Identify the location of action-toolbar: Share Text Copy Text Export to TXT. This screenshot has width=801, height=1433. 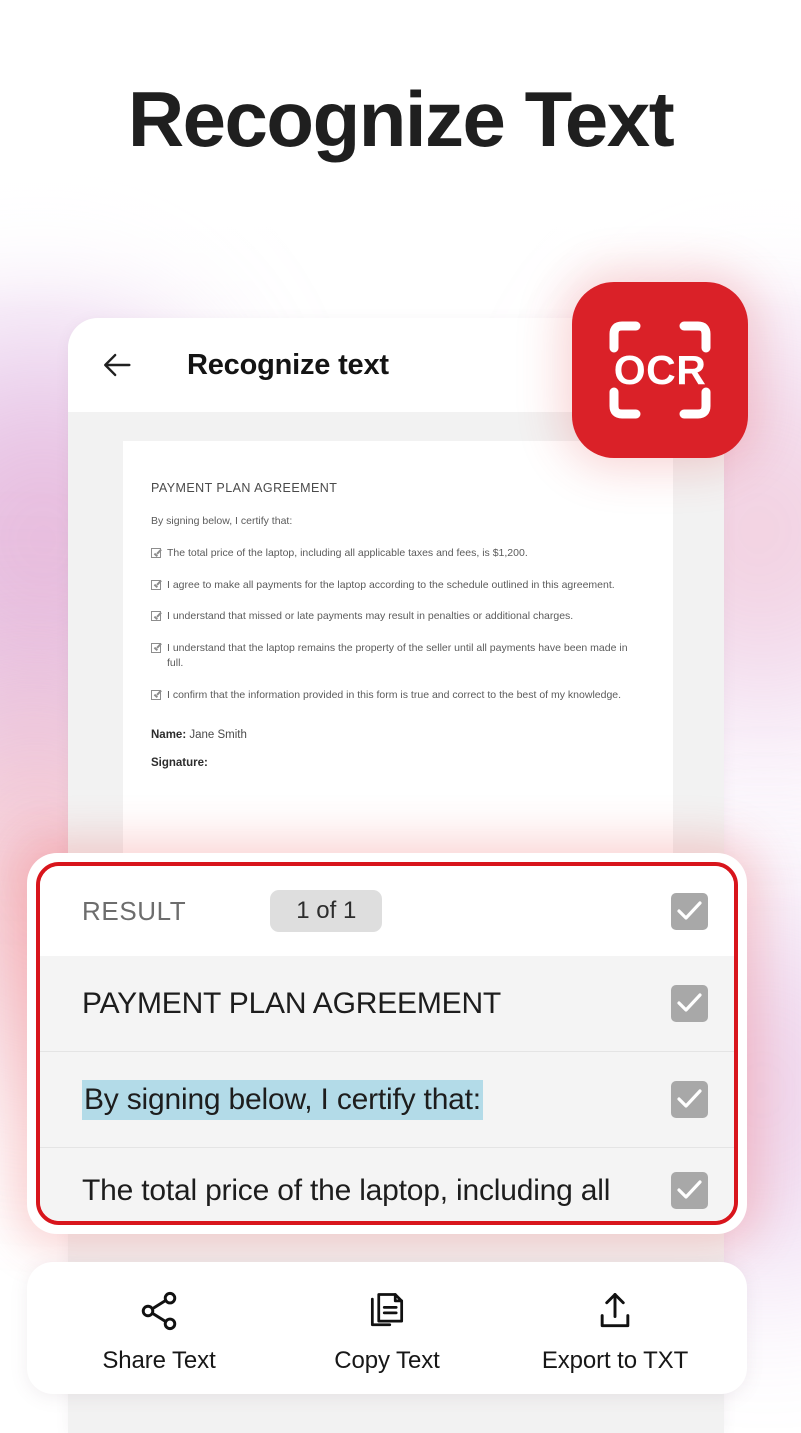
(387, 1328).